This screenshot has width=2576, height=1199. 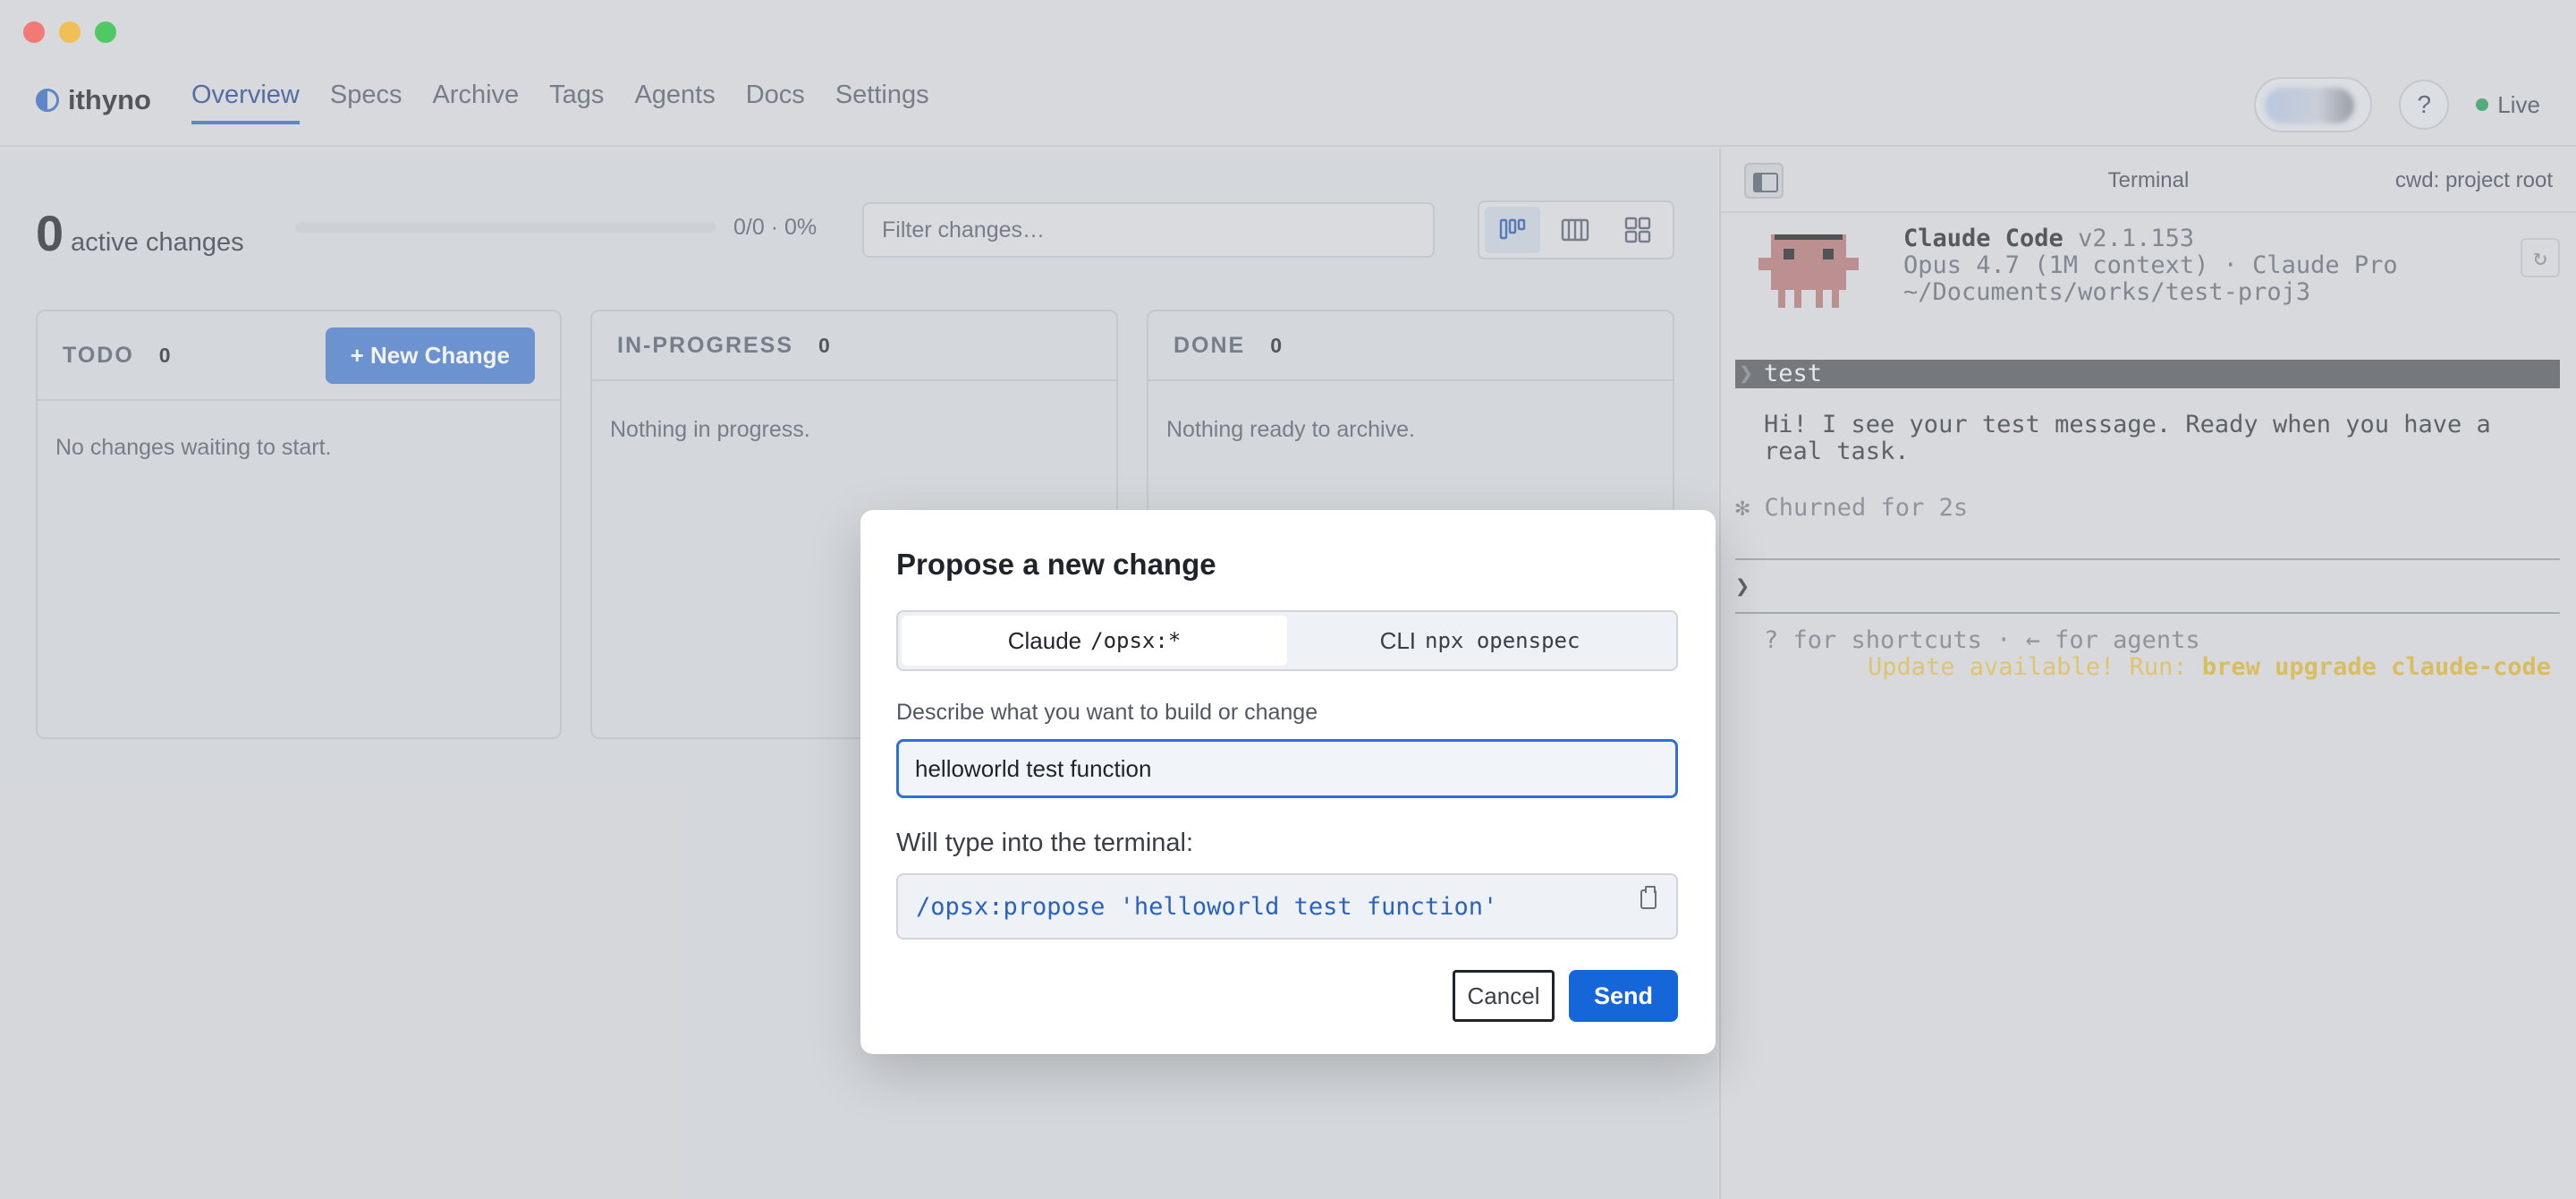 I want to click on send-button: Send, so click(x=1623, y=996).